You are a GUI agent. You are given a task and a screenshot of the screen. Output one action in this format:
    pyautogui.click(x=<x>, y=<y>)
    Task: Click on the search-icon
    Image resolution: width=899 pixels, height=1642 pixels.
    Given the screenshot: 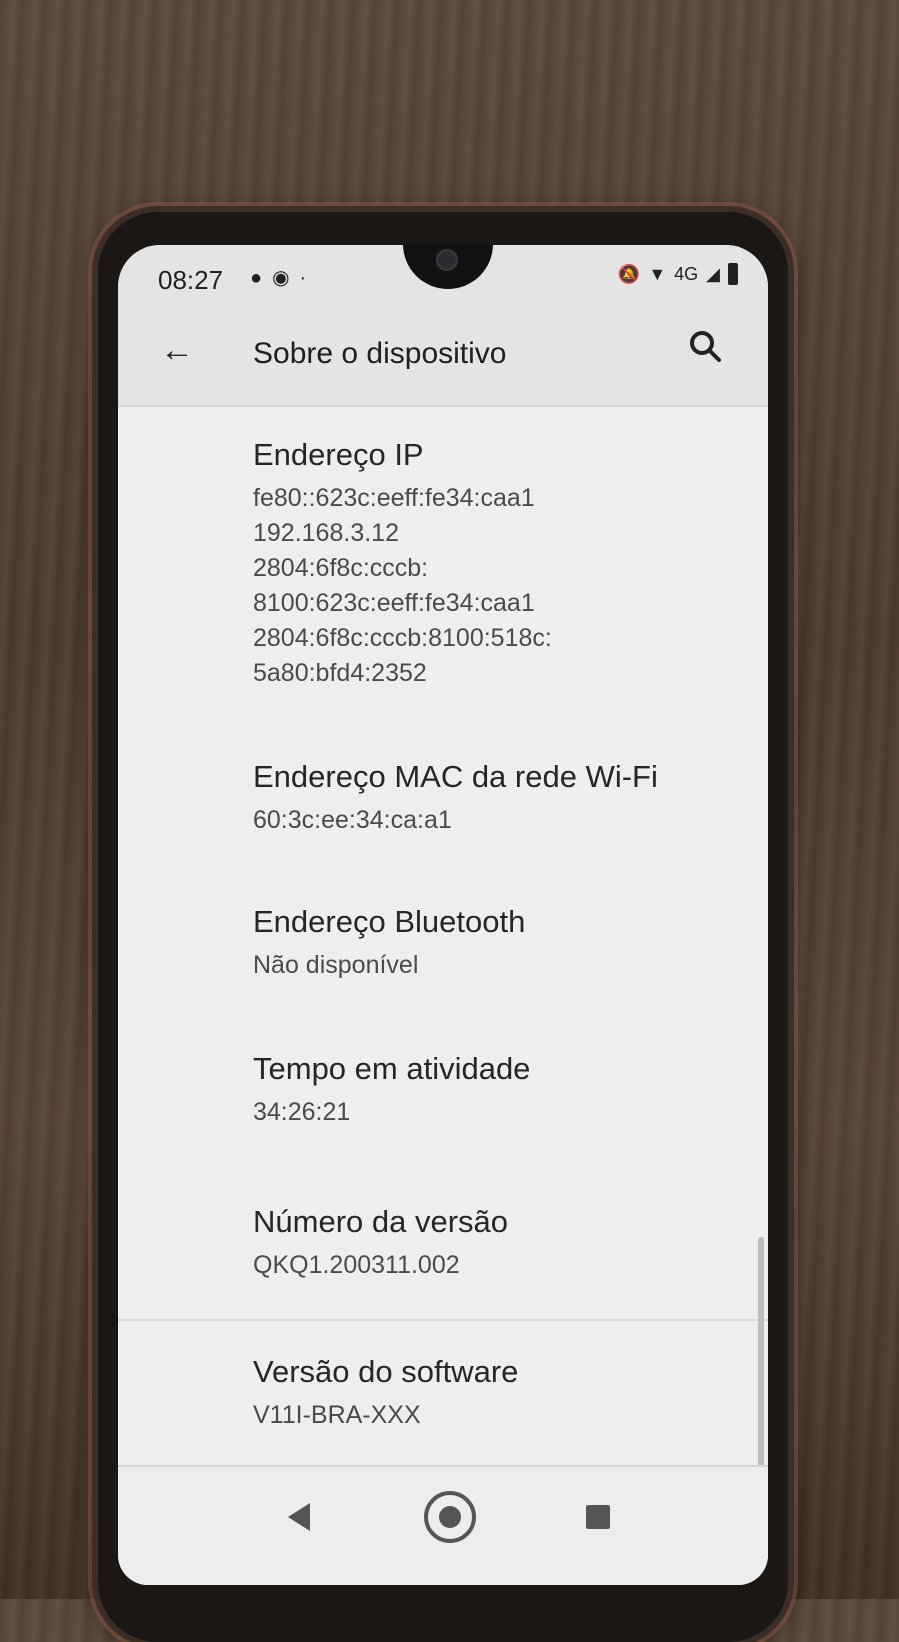 What is the action you would take?
    pyautogui.click(x=706, y=349)
    